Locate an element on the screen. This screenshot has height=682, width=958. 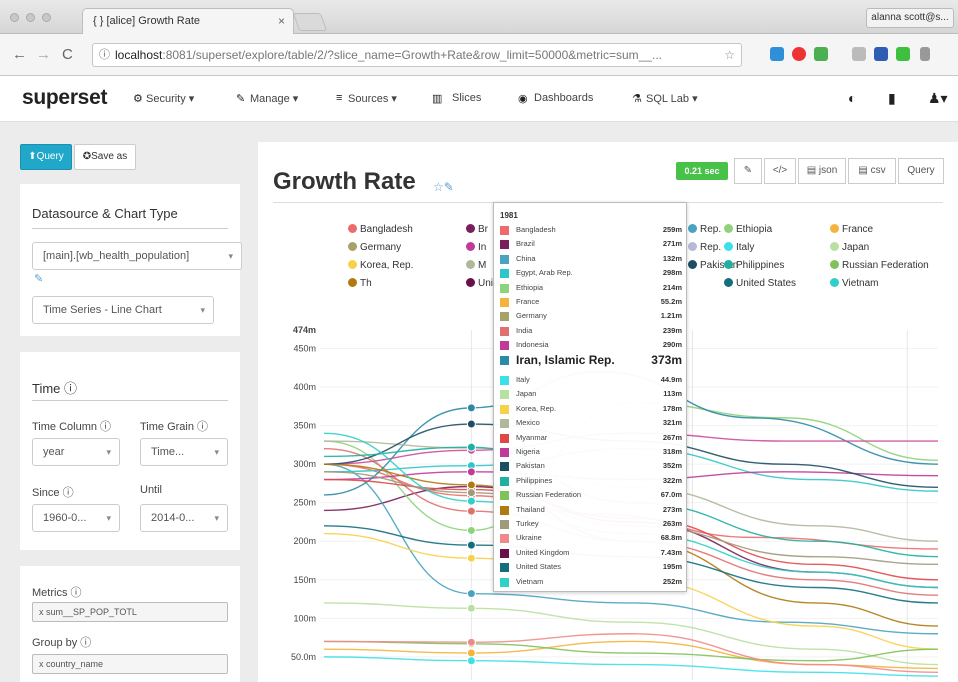
y-tick-label: 450m is located at coordinates (304, 349).